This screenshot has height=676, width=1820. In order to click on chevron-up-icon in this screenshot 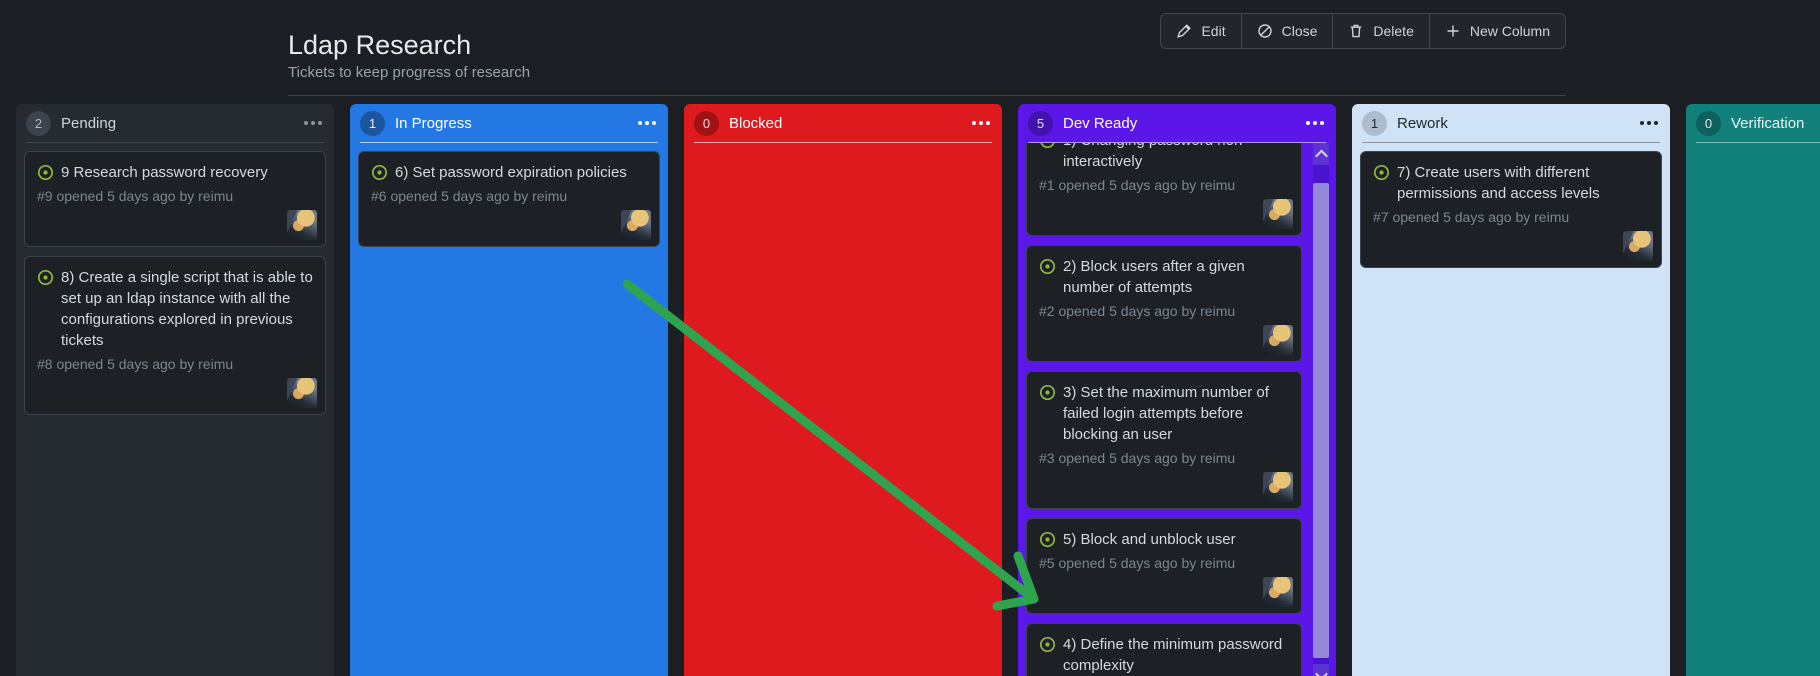, I will do `click(1321, 155)`.